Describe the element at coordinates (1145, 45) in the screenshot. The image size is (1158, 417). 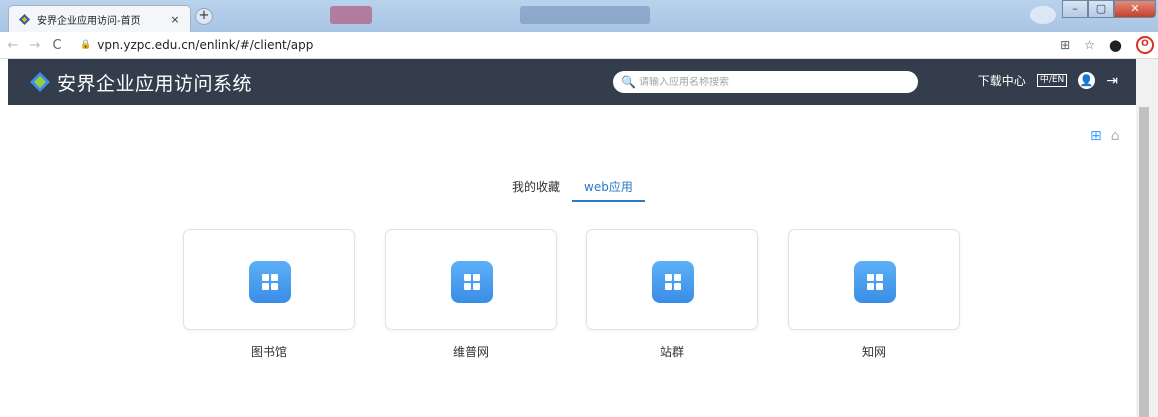
I see `extension-icon: O` at that location.